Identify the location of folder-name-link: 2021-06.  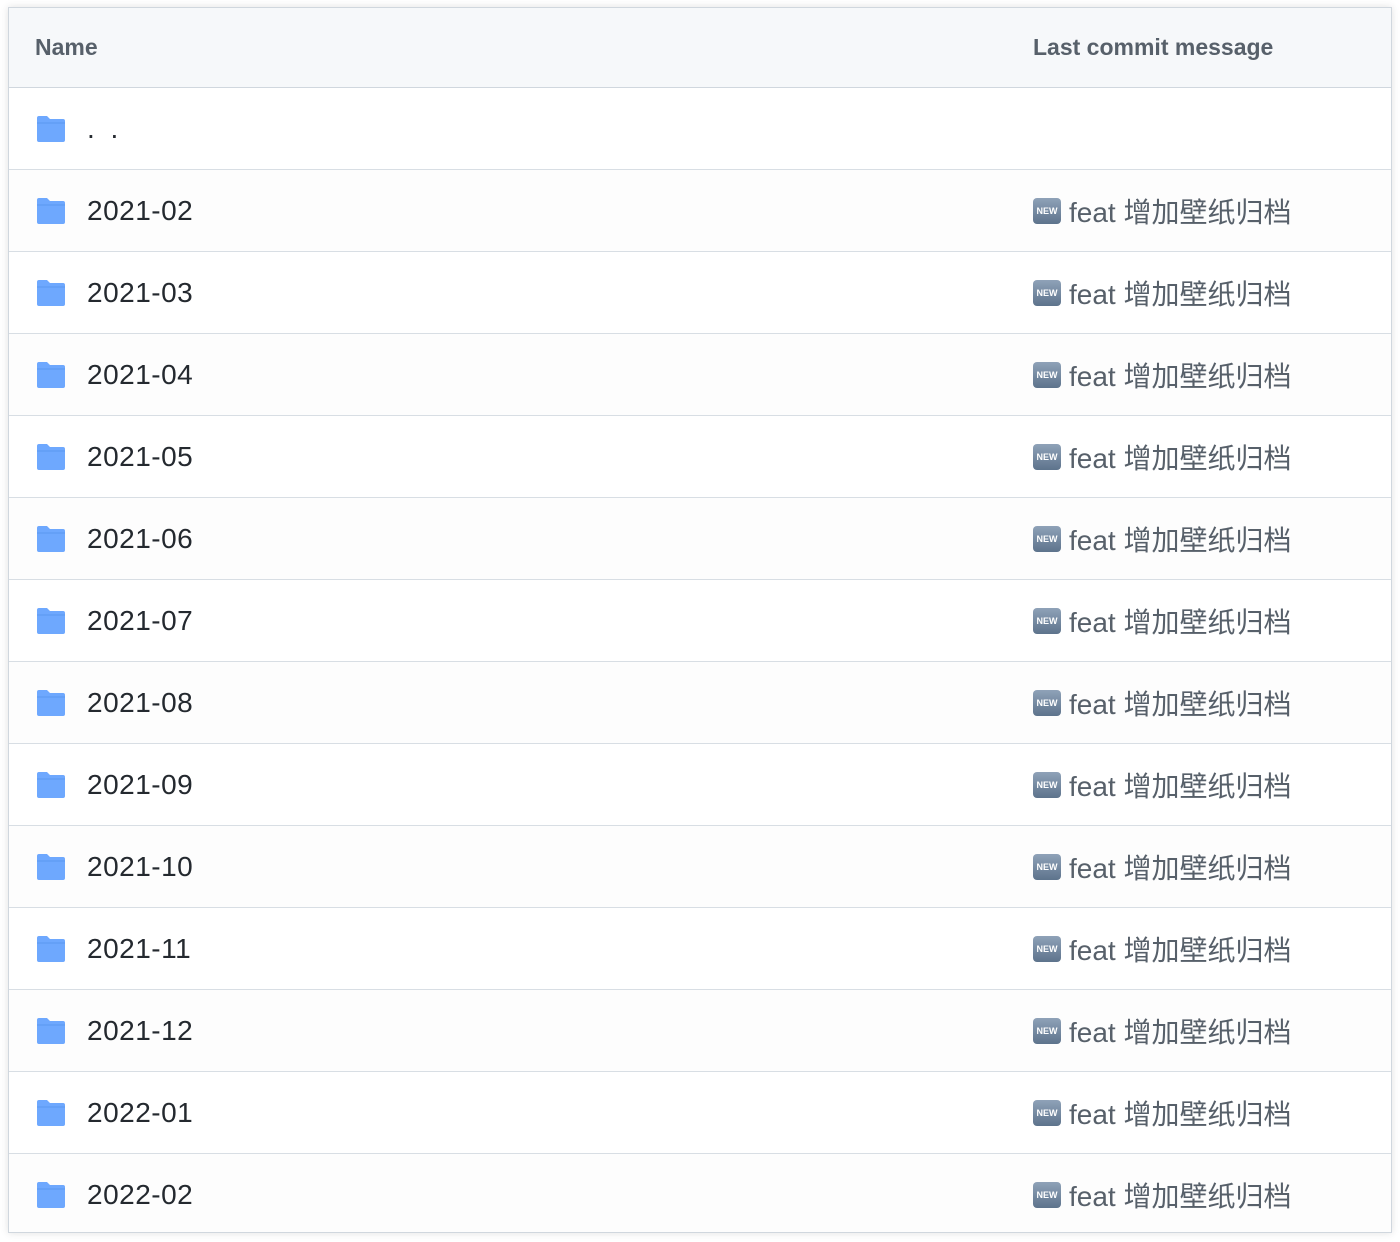
(560, 539).